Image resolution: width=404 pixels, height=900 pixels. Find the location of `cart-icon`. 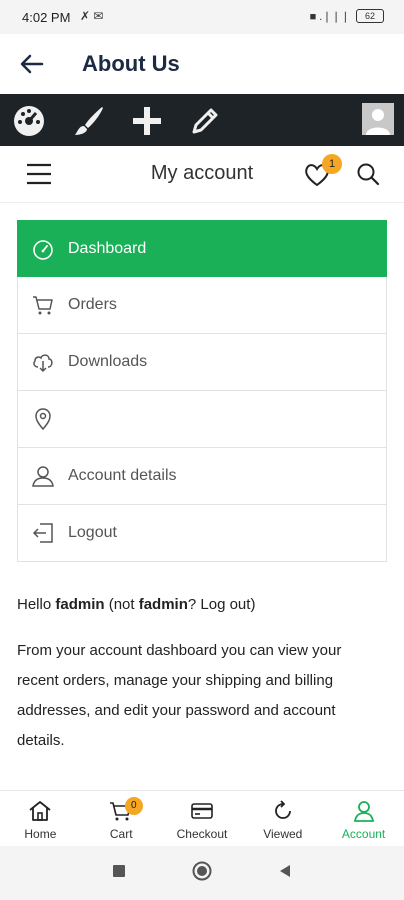

cart-icon is located at coordinates (43, 305).